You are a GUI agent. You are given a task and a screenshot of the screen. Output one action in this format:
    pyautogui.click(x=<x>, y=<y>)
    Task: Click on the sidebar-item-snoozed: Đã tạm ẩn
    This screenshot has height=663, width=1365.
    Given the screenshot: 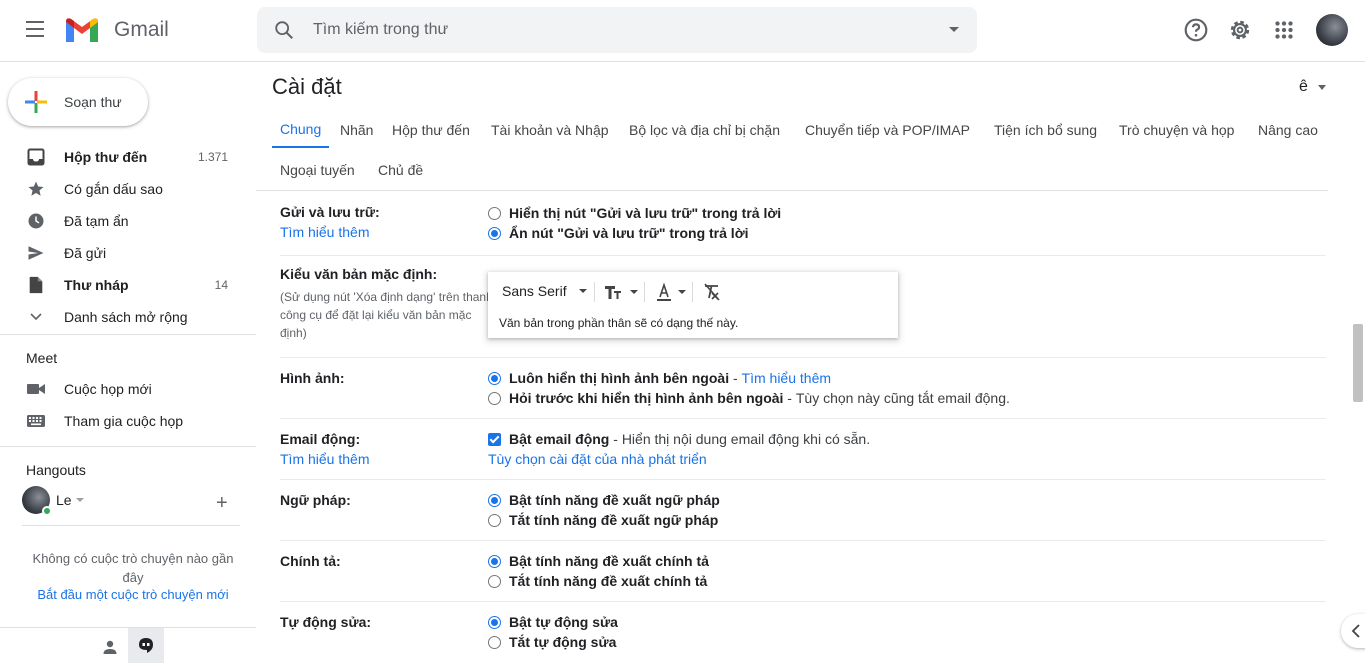 What is the action you would take?
    pyautogui.click(x=128, y=221)
    